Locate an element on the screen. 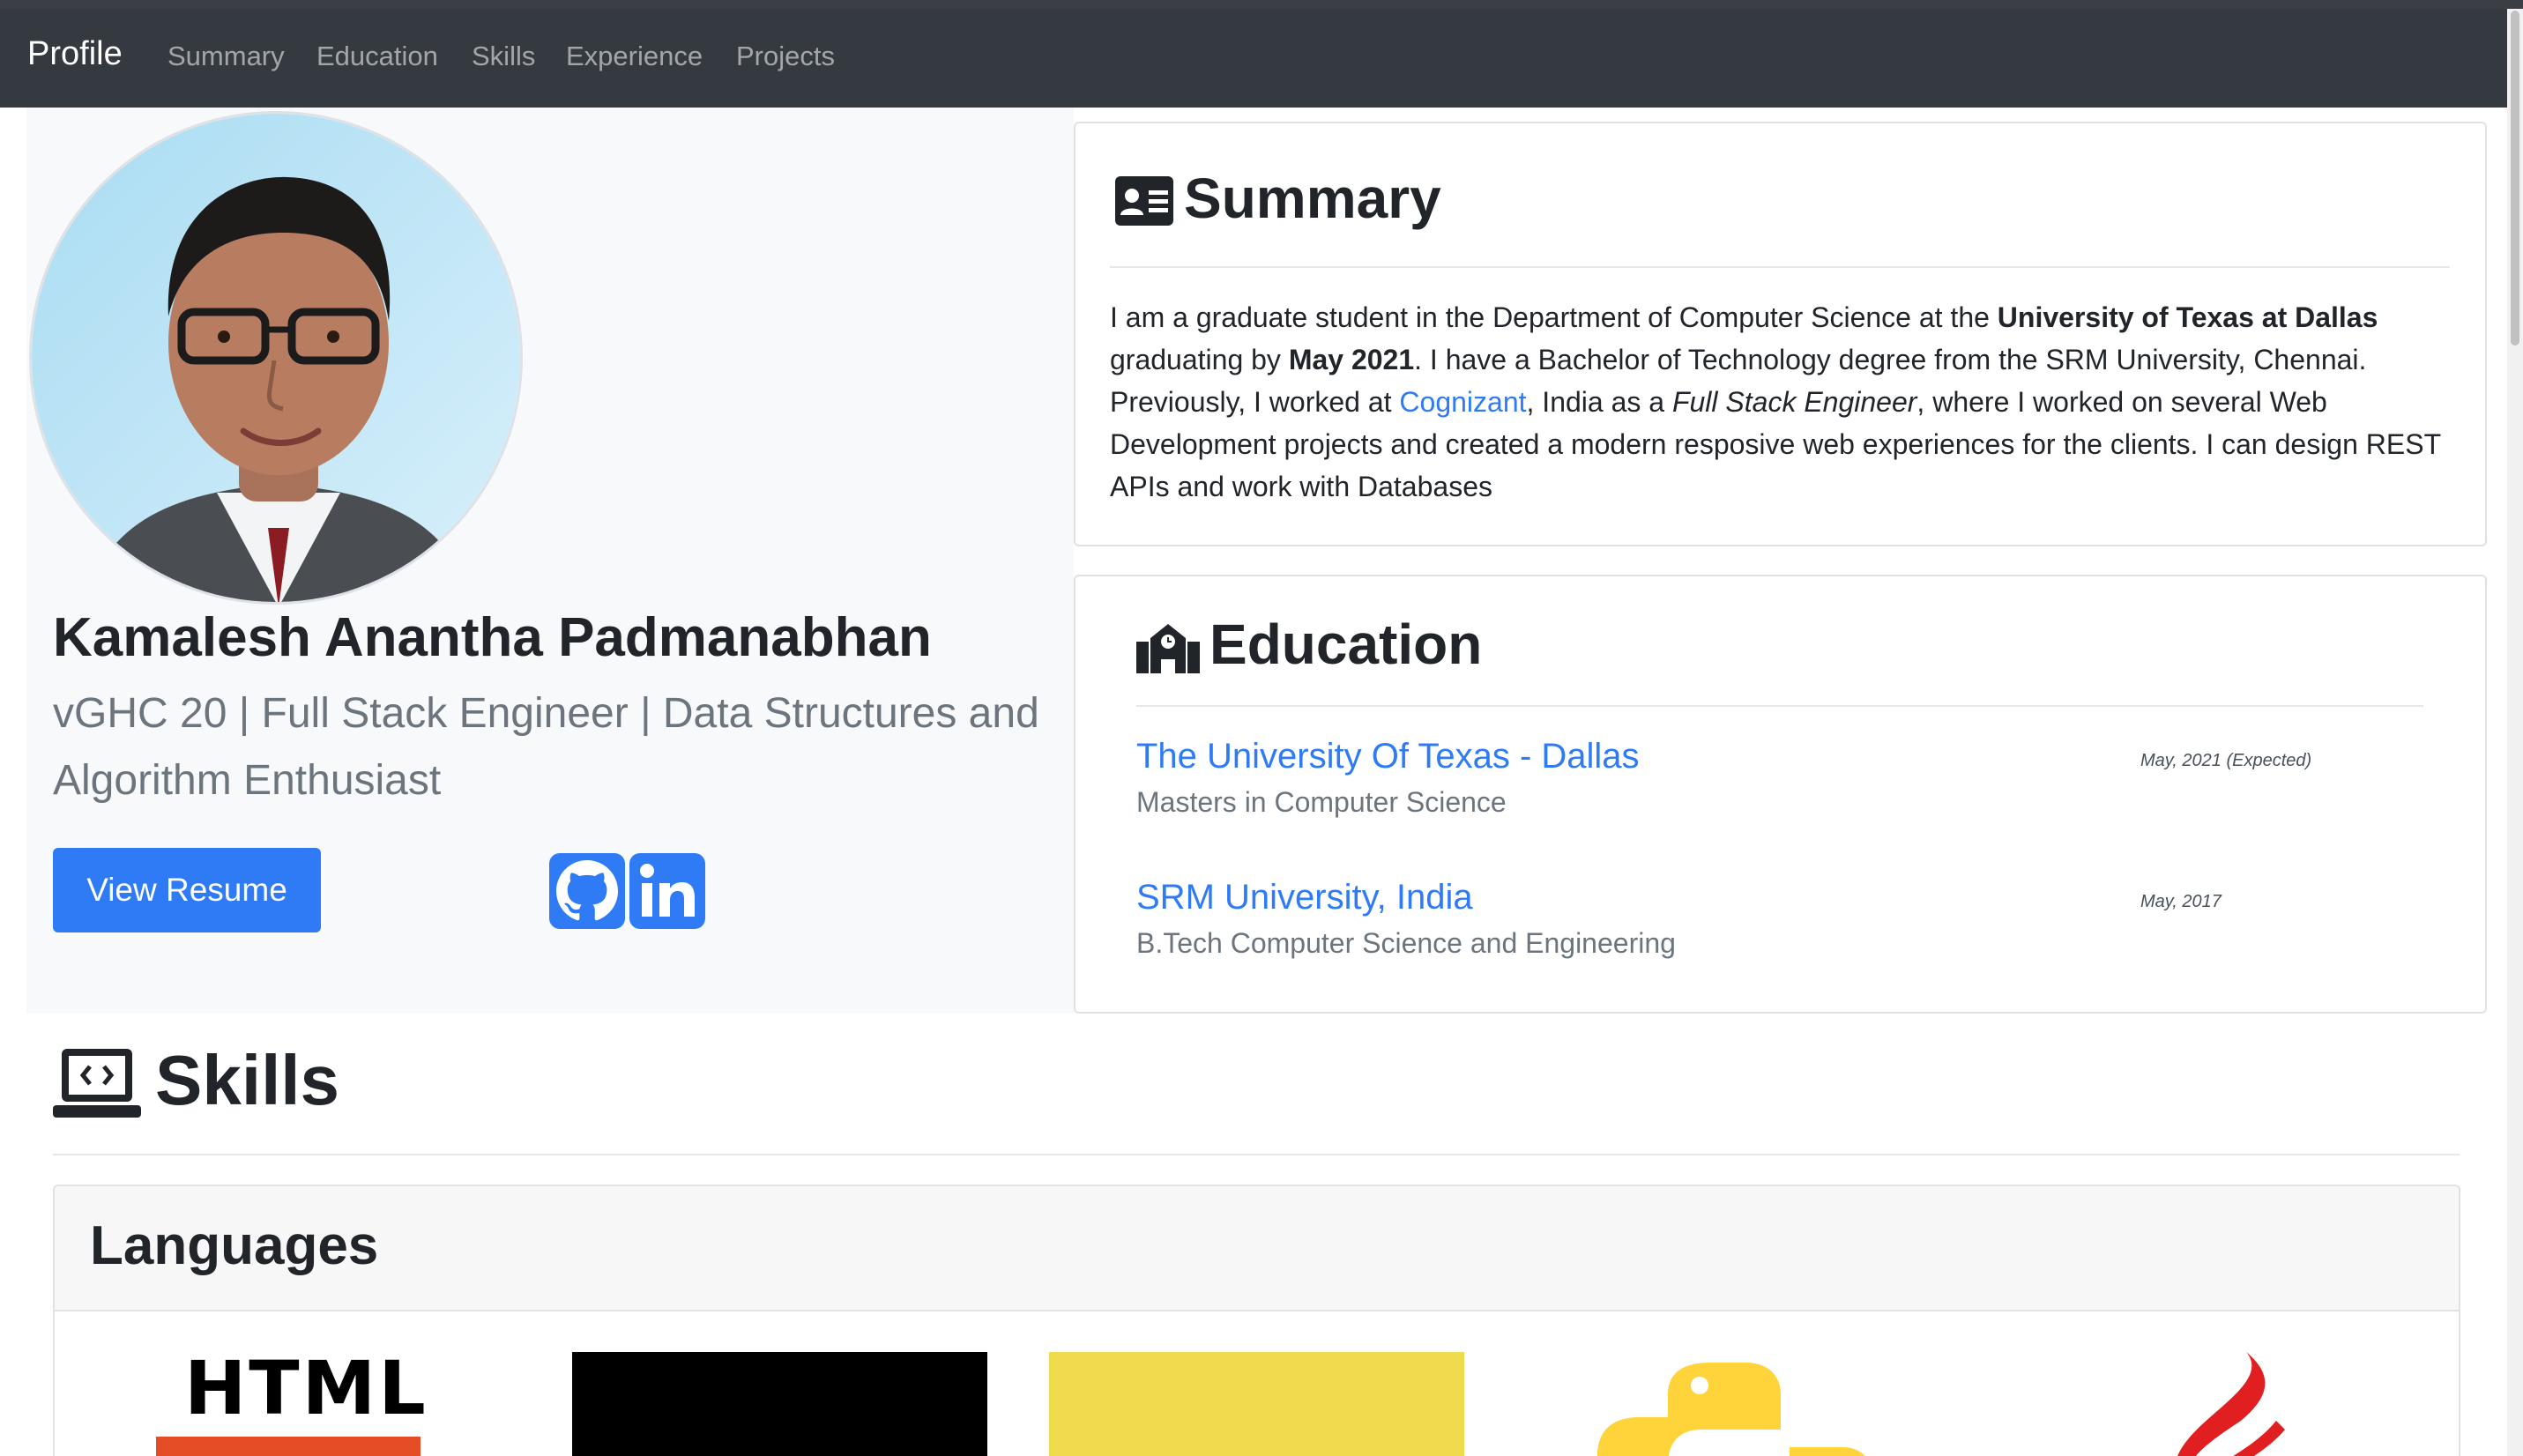 The width and height of the screenshot is (2523, 1456). summary-university: University of Texas at Dallas is located at coordinates (2187, 317).